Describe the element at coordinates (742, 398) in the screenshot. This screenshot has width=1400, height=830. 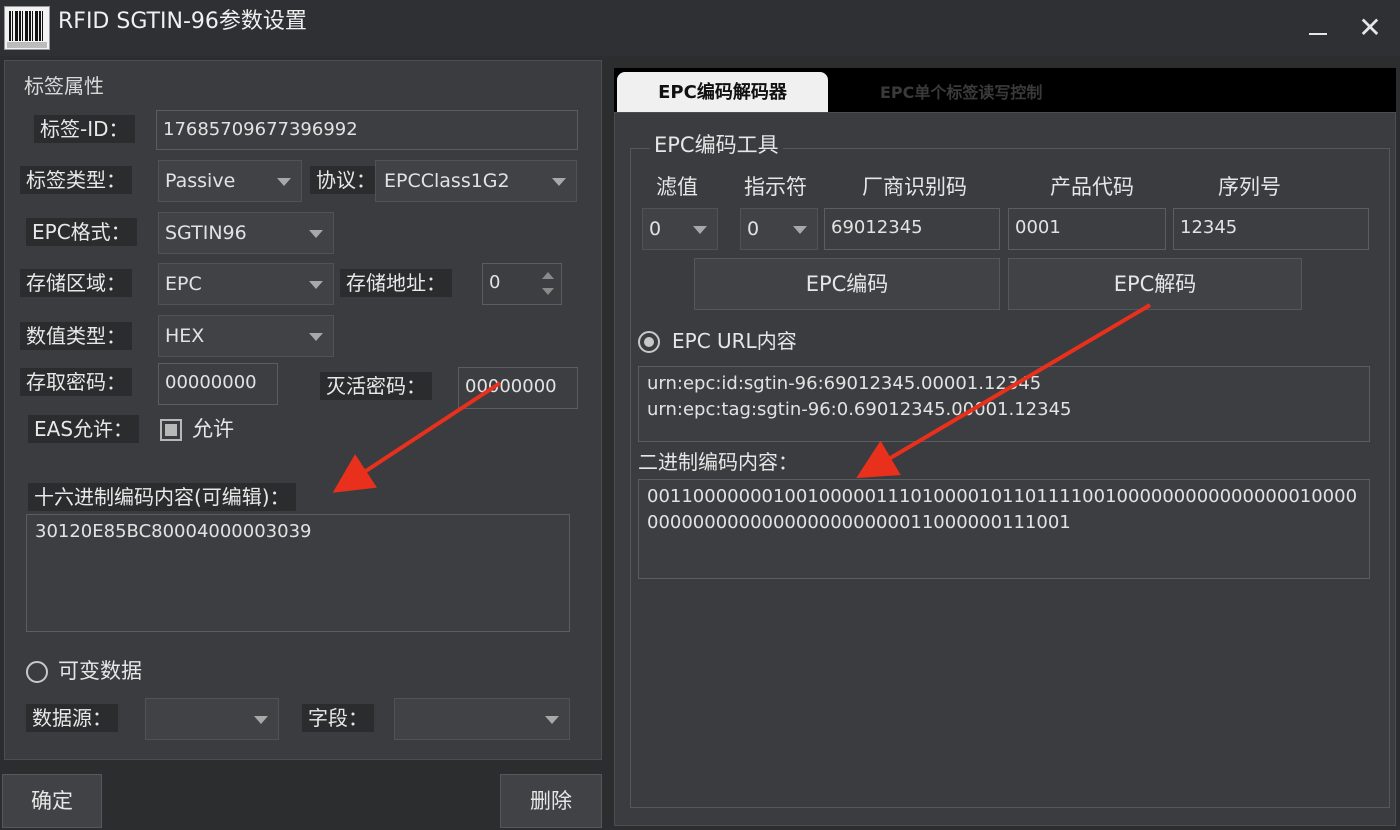
I see `annotation-arrows` at that location.